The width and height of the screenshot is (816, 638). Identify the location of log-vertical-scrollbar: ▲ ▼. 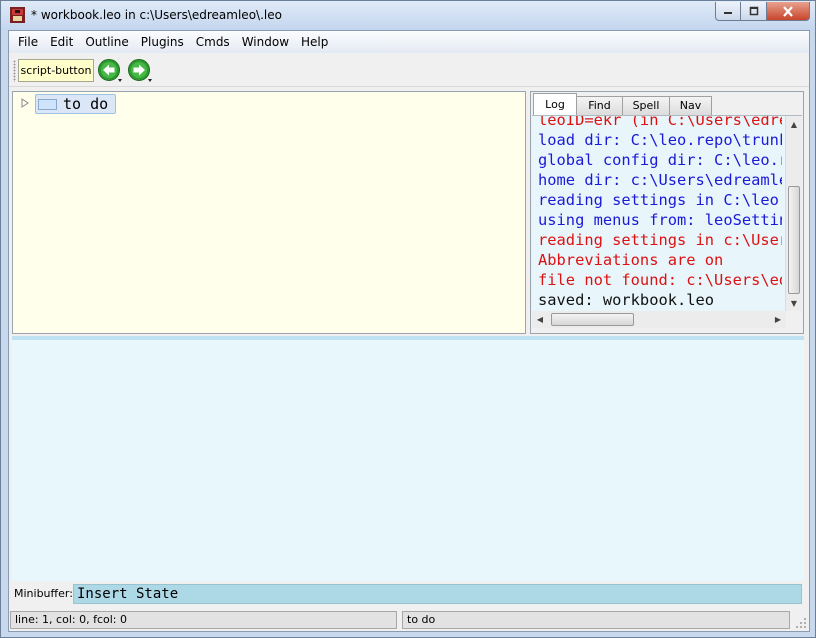
(793, 213).